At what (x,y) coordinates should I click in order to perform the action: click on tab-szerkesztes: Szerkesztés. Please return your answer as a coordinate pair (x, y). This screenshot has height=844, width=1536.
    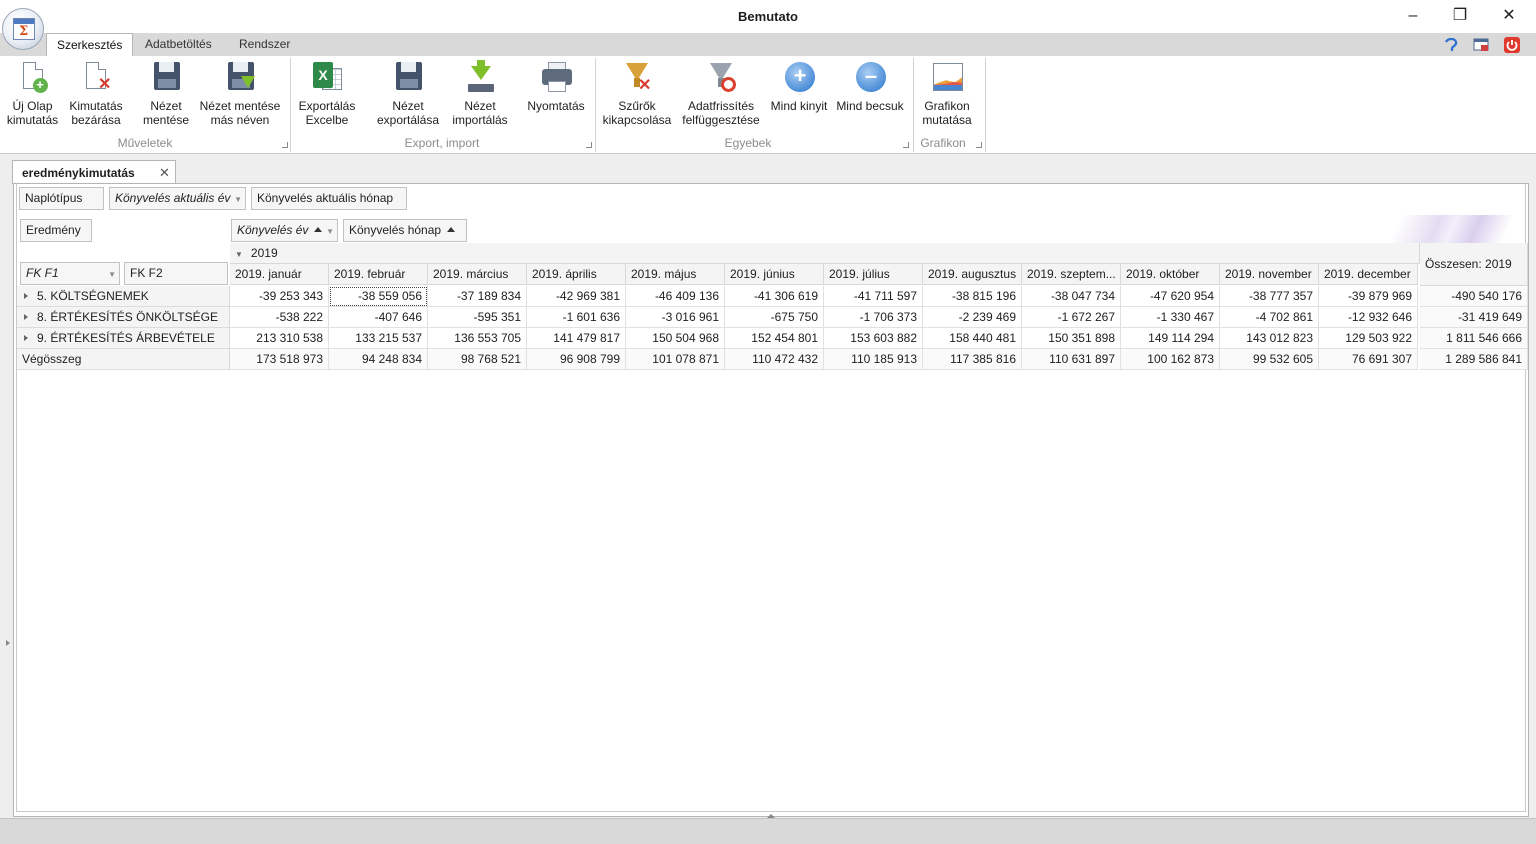
    Looking at the image, I should click on (90, 44).